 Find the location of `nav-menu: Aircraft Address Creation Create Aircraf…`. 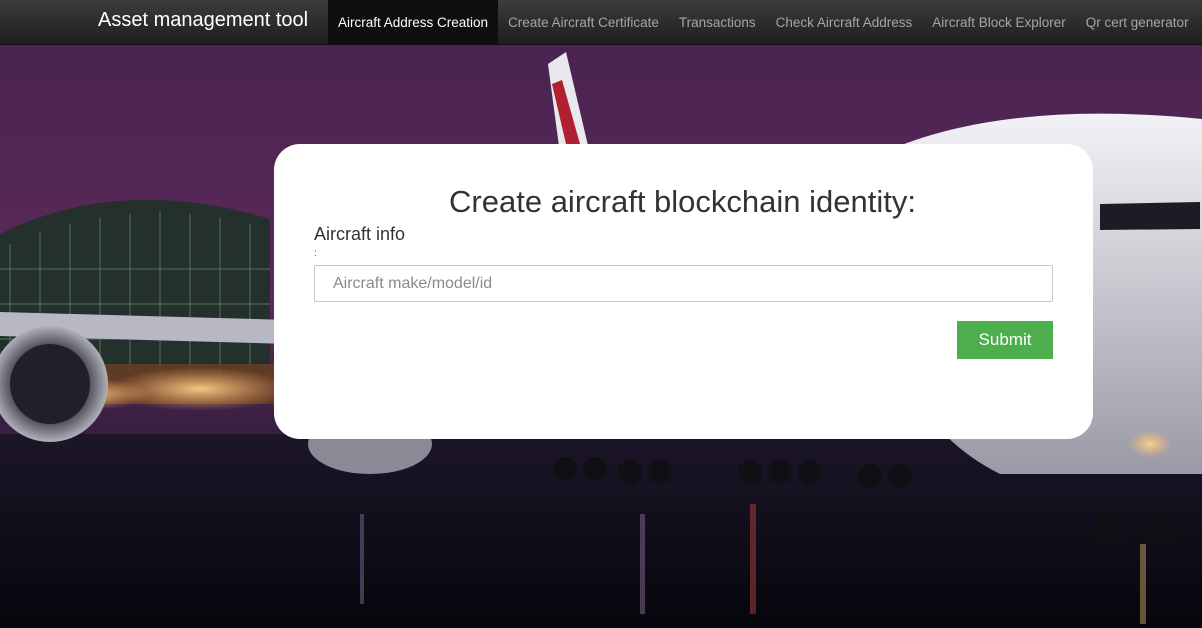

nav-menu: Aircraft Address Creation Create Aircraf… is located at coordinates (763, 22).